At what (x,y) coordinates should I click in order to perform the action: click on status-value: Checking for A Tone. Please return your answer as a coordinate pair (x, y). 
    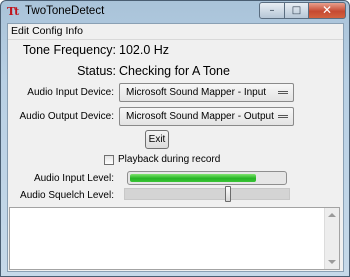
    Looking at the image, I should click on (174, 71).